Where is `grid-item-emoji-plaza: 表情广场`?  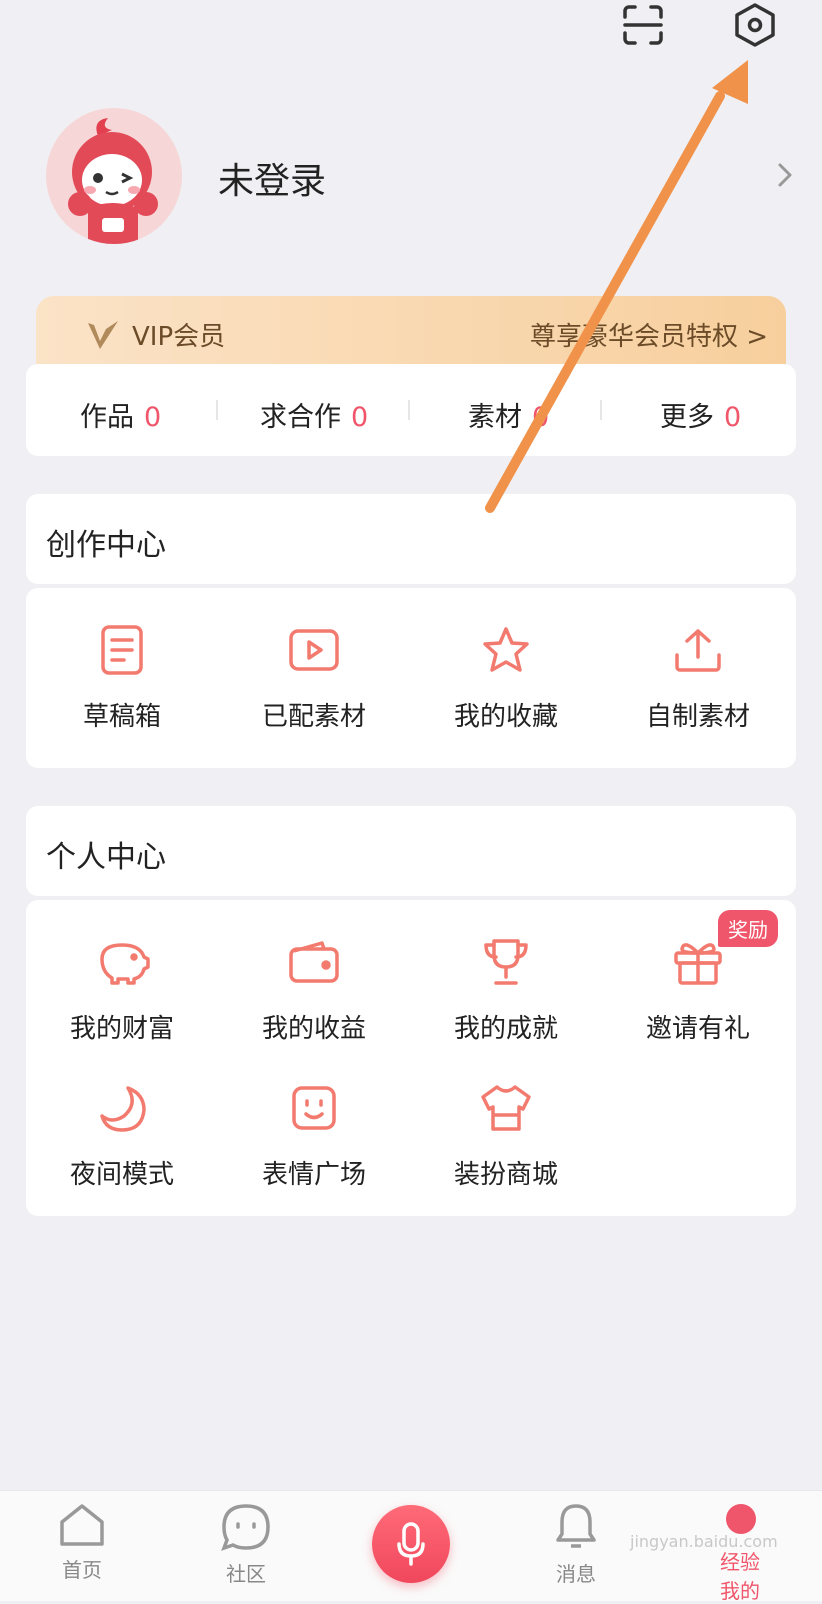
grid-item-emoji-plaza: 表情广场 is located at coordinates (314, 1134).